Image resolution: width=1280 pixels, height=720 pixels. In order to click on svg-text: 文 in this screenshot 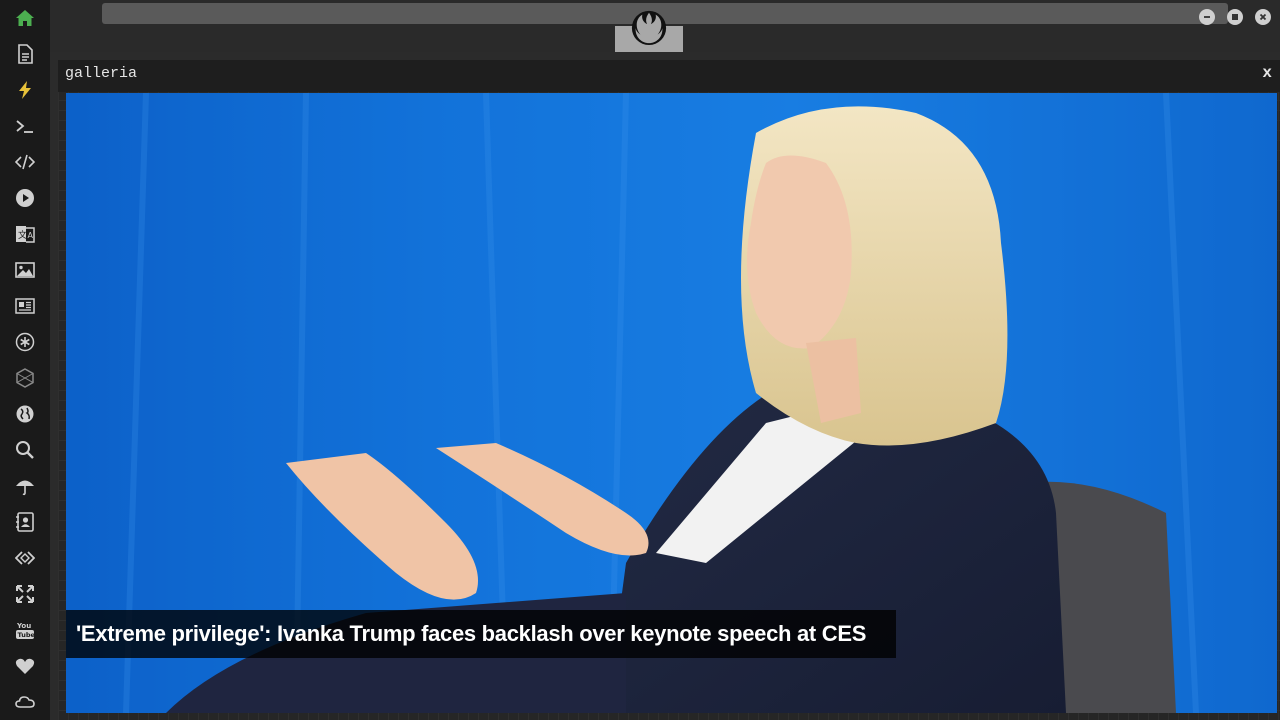, I will do `click(22, 235)`.